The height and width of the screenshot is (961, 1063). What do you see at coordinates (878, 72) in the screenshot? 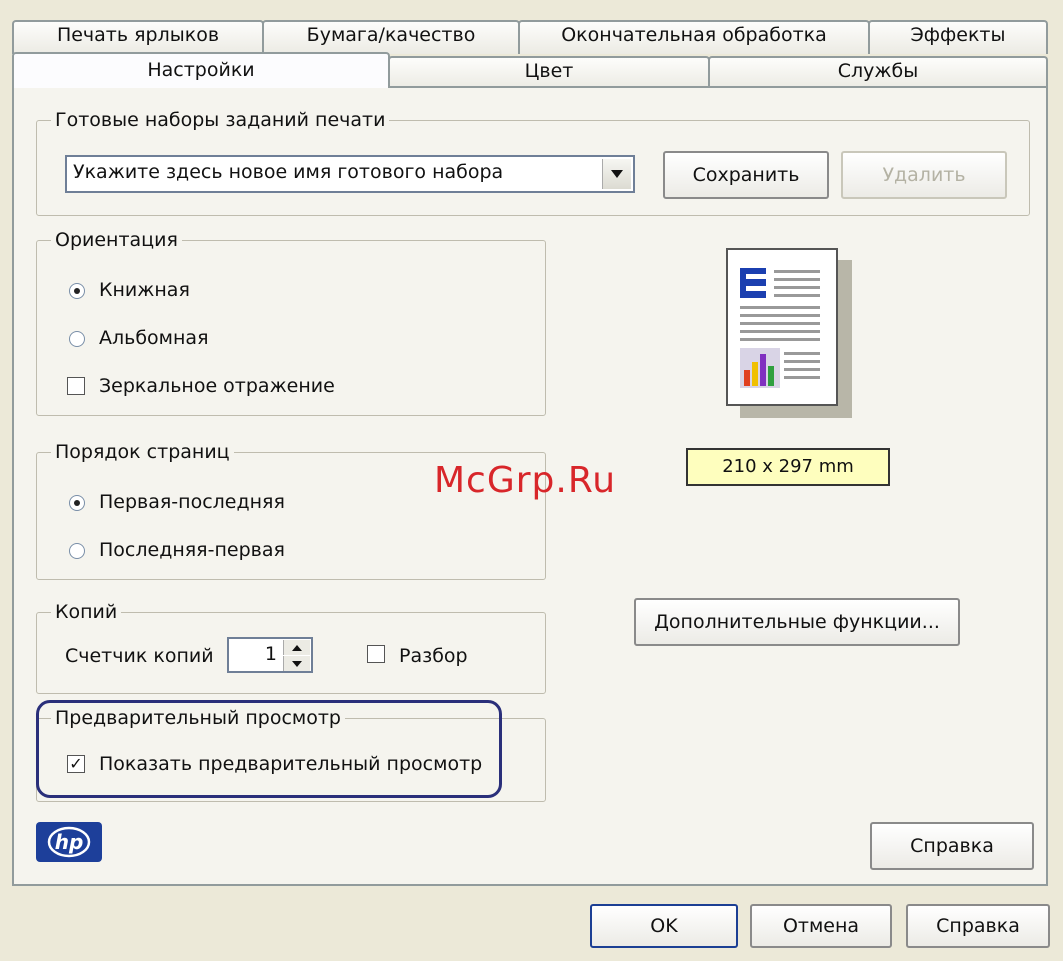
I see `tab-services: Службы` at bounding box center [878, 72].